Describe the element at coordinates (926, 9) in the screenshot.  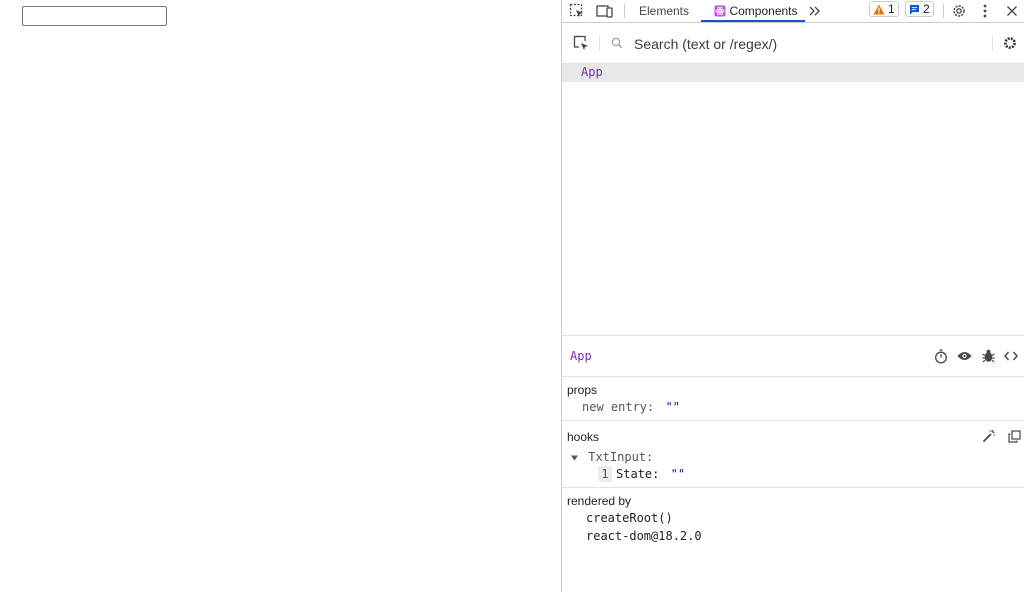
I see `messages-count: 2` at that location.